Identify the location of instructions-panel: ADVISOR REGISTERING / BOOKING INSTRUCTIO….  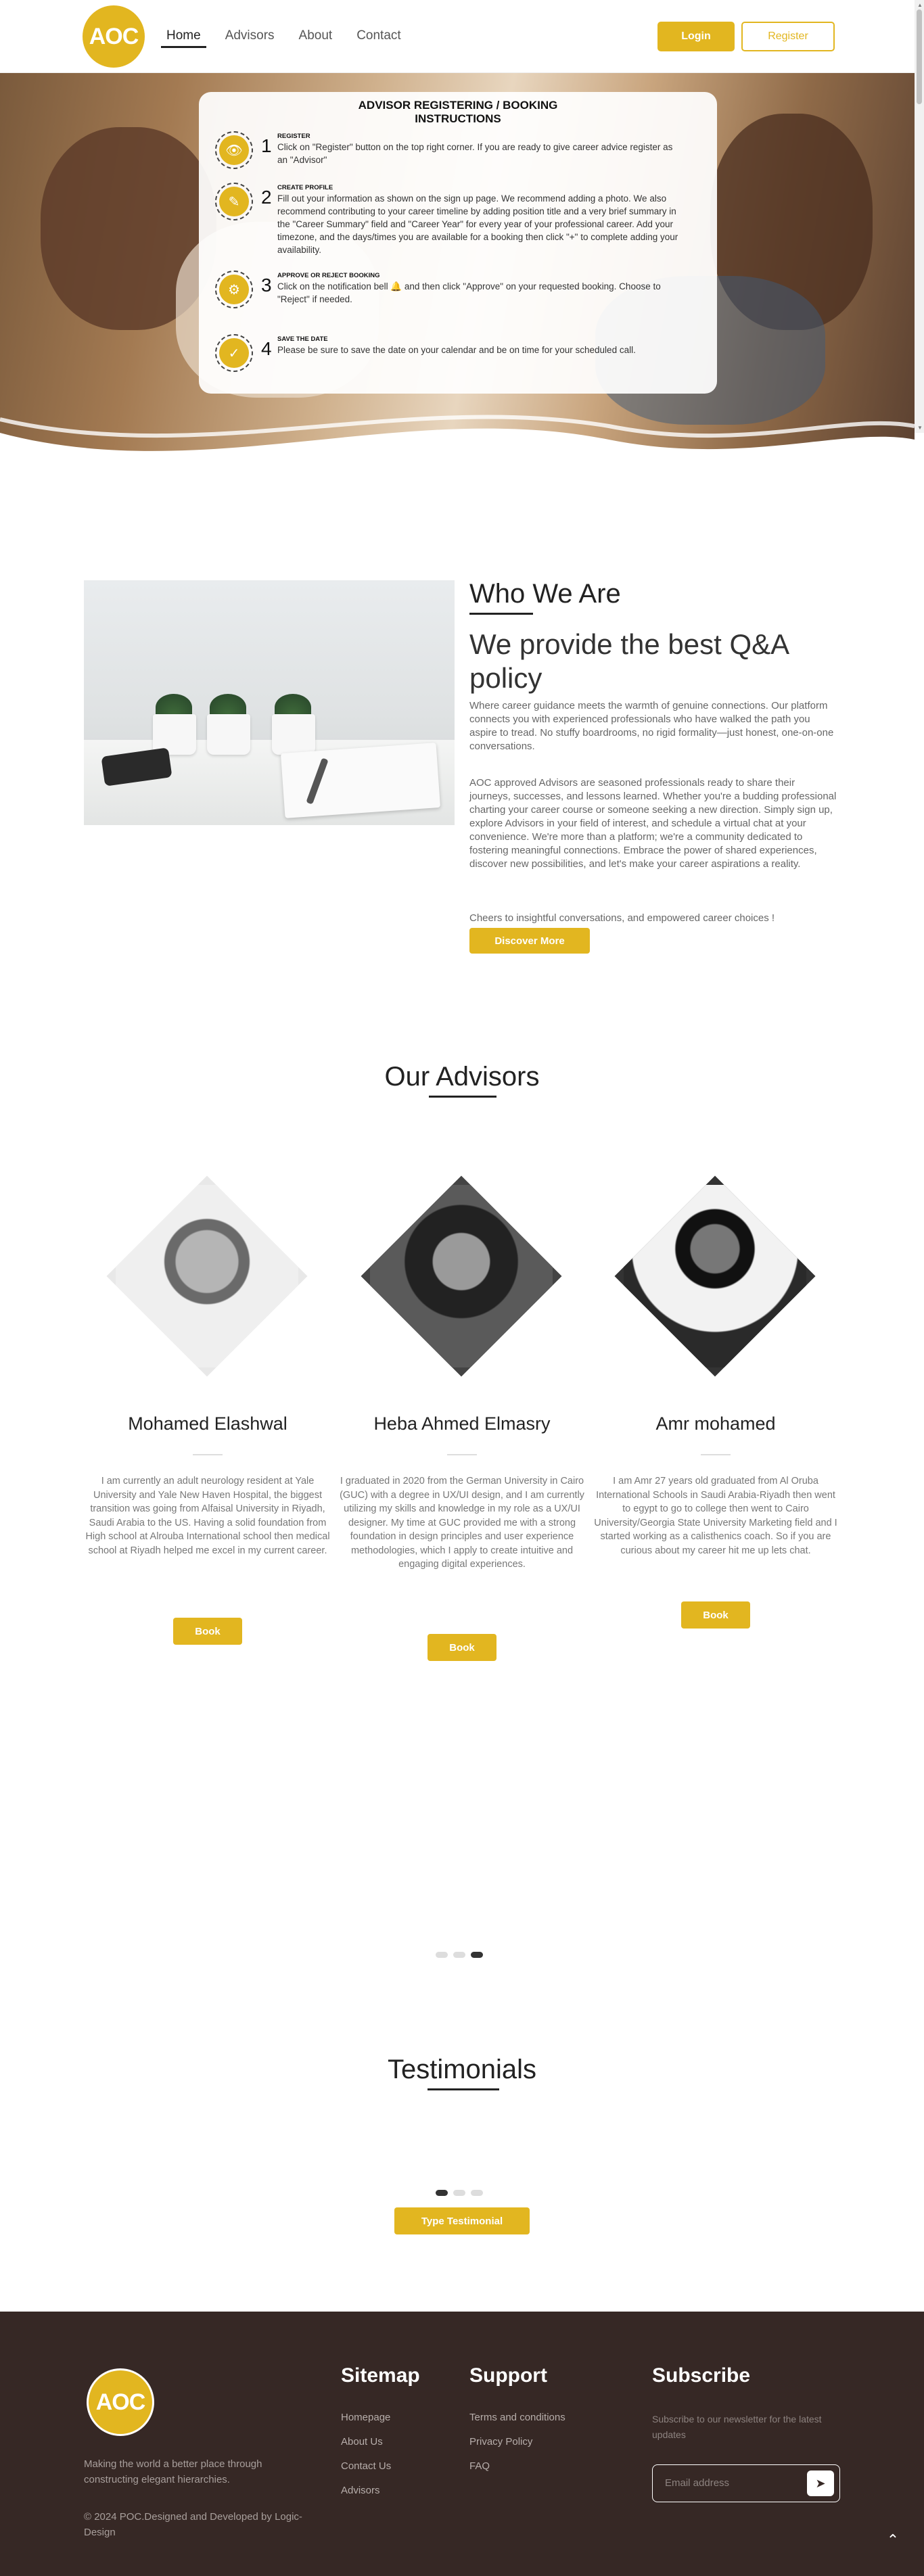
(458, 243).